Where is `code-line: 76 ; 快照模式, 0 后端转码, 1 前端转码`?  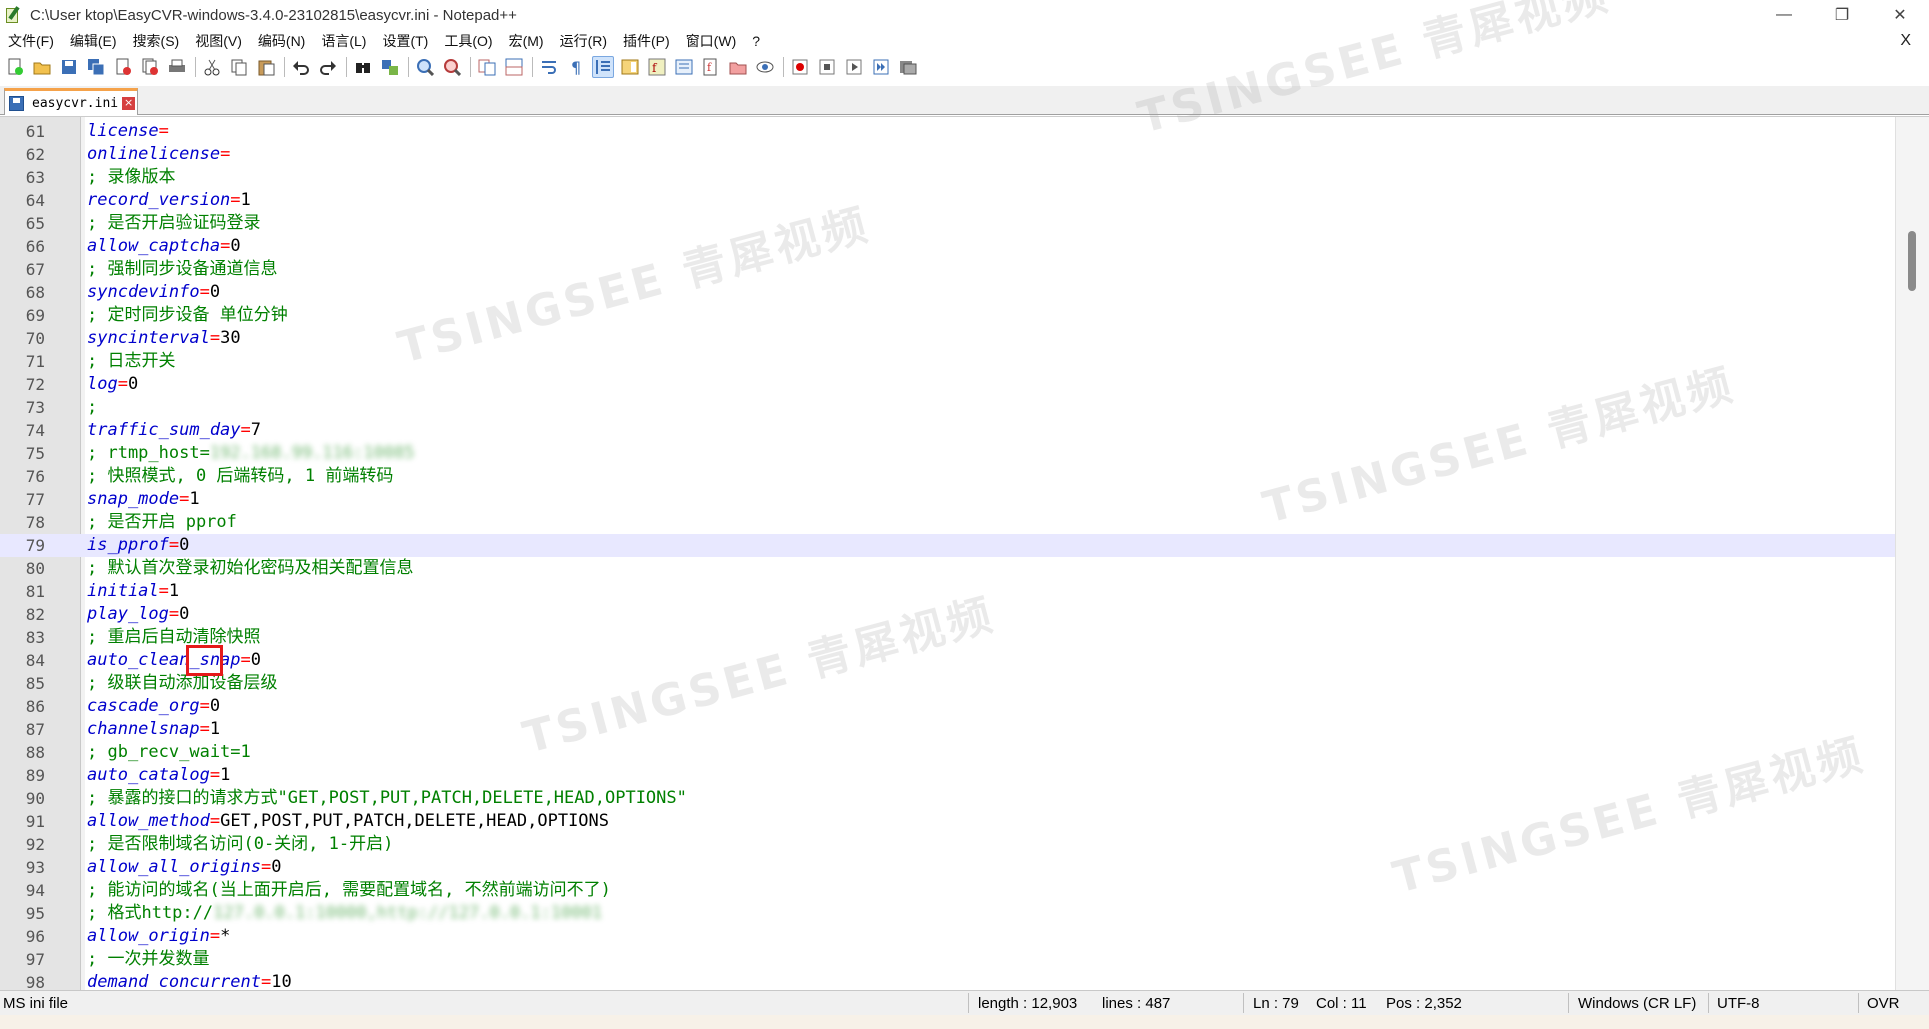
code-line: 76 ; 快照模式, 0 后端转码, 1 前端转码 is located at coordinates (947, 476).